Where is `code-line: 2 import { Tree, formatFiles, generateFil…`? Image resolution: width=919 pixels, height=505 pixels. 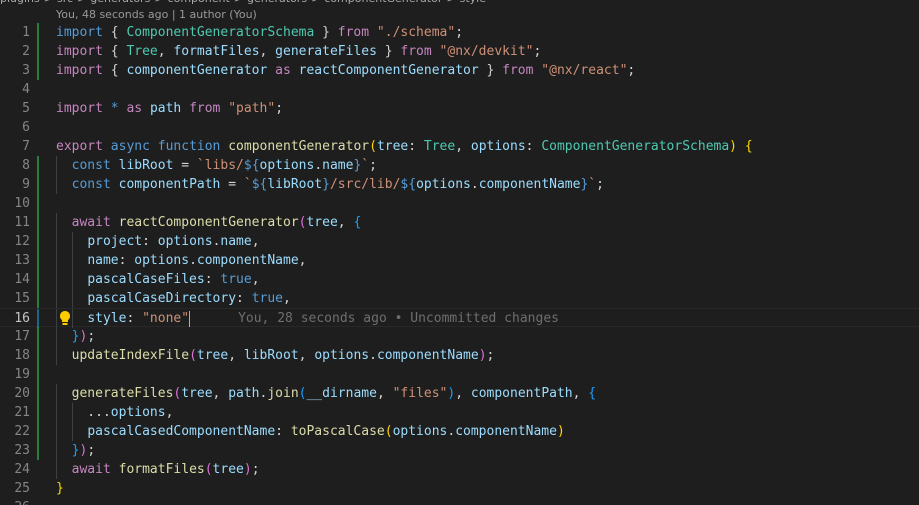 code-line: 2 import { Tree, formatFiles, generateFil… is located at coordinates (459, 51).